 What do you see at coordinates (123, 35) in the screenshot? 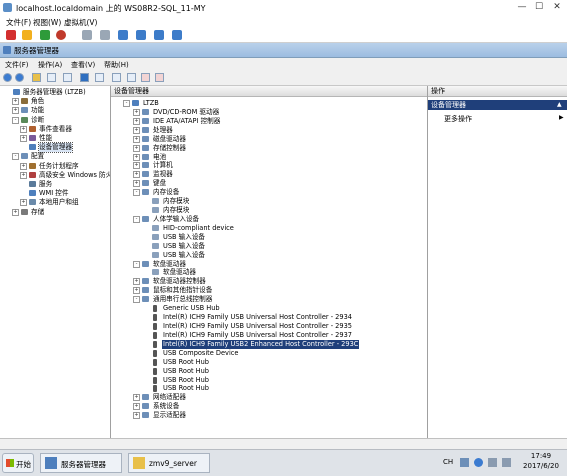
I see `console-icon` at bounding box center [123, 35].